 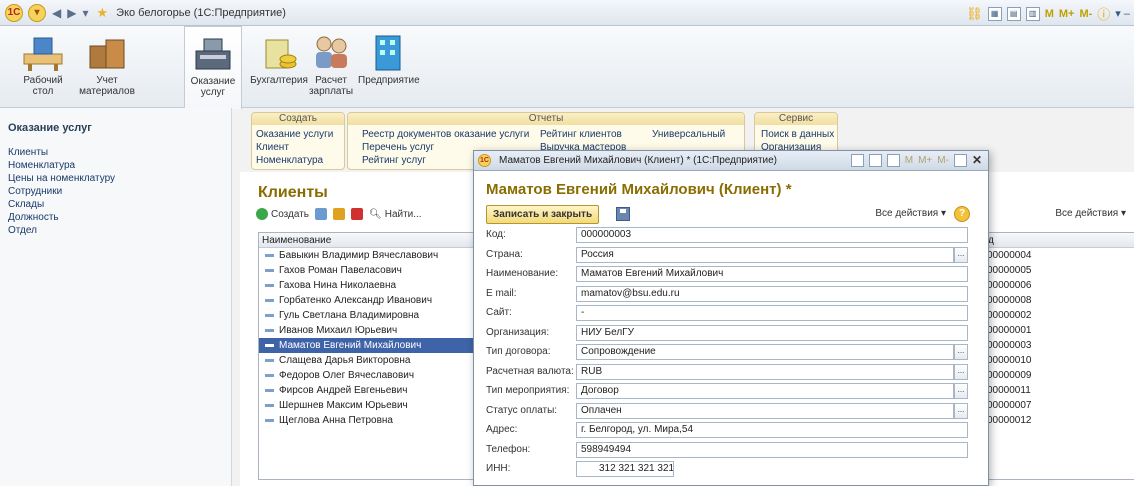 What do you see at coordinates (1059, 240) in the screenshot?
I see `column-header-code: д` at bounding box center [1059, 240].